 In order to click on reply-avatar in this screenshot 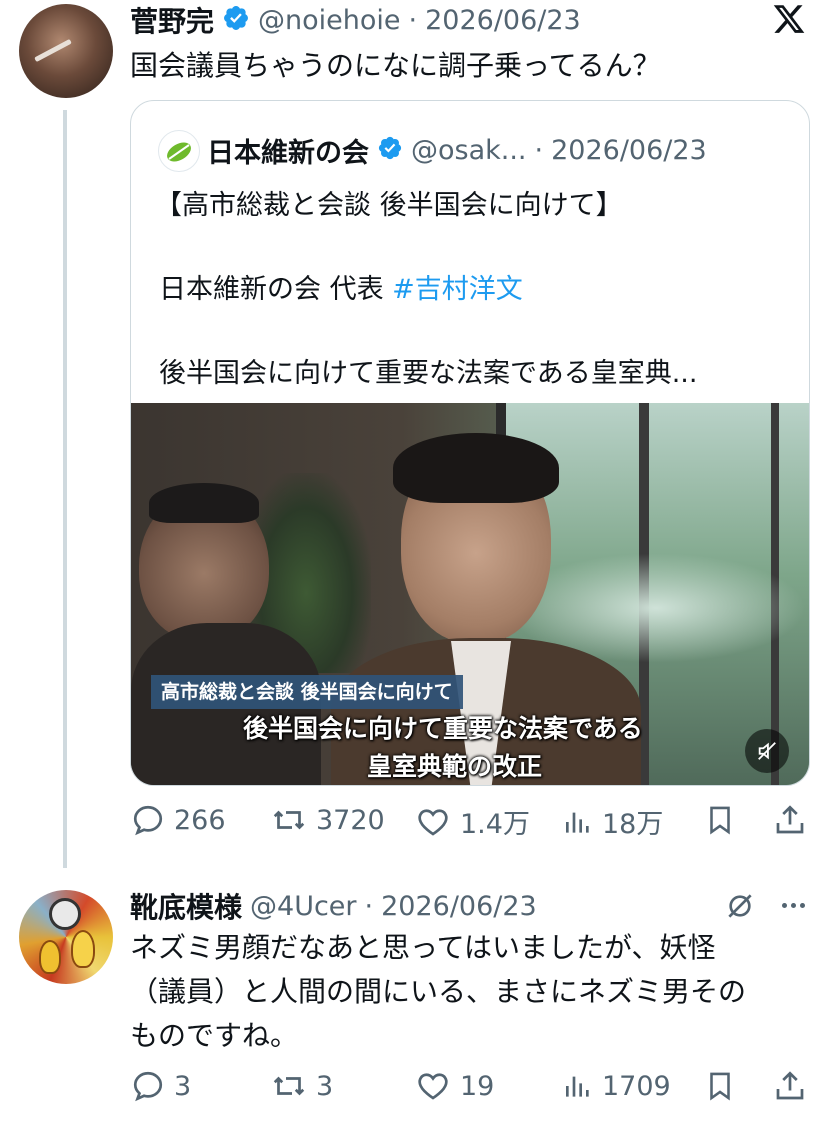, I will do `click(66, 937)`.